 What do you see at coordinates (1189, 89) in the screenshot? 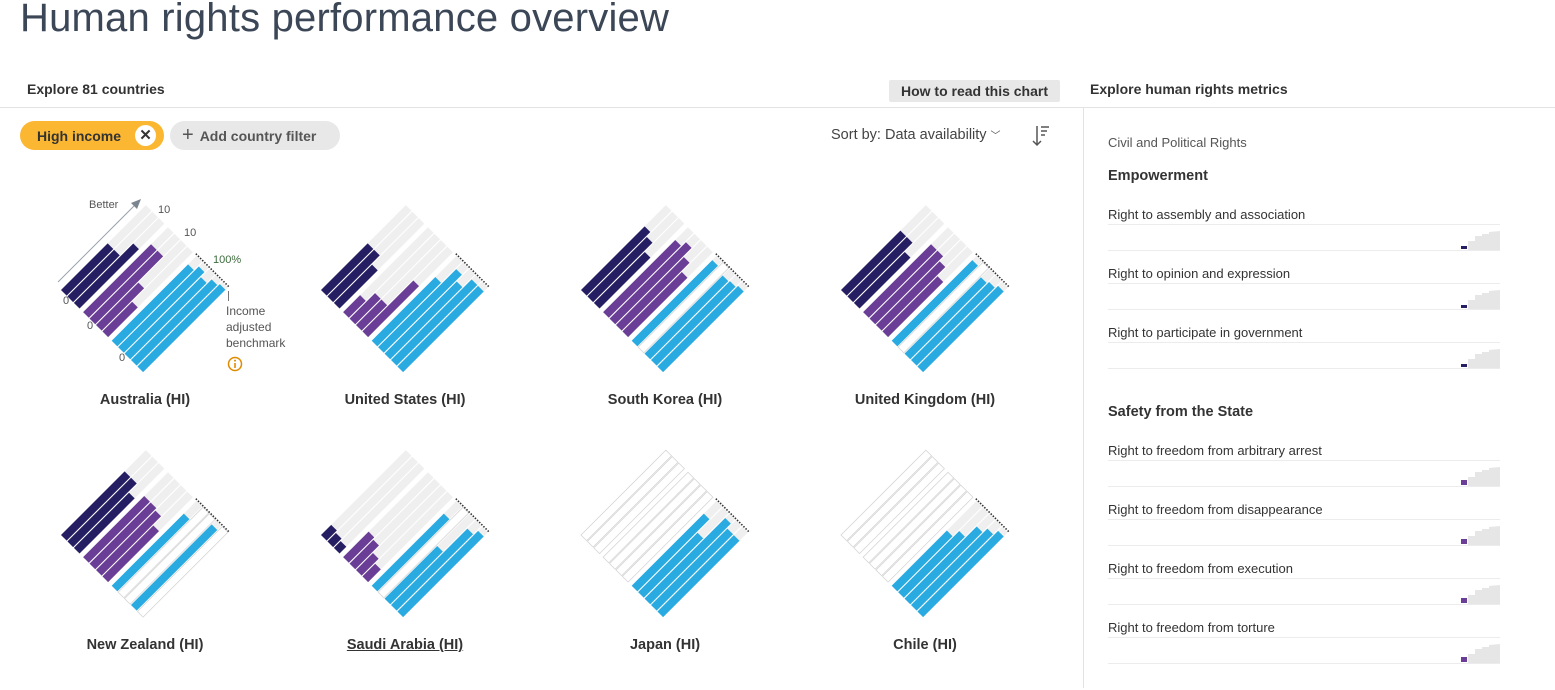
I see `explore-metrics-label: Explore human rights metrics` at bounding box center [1189, 89].